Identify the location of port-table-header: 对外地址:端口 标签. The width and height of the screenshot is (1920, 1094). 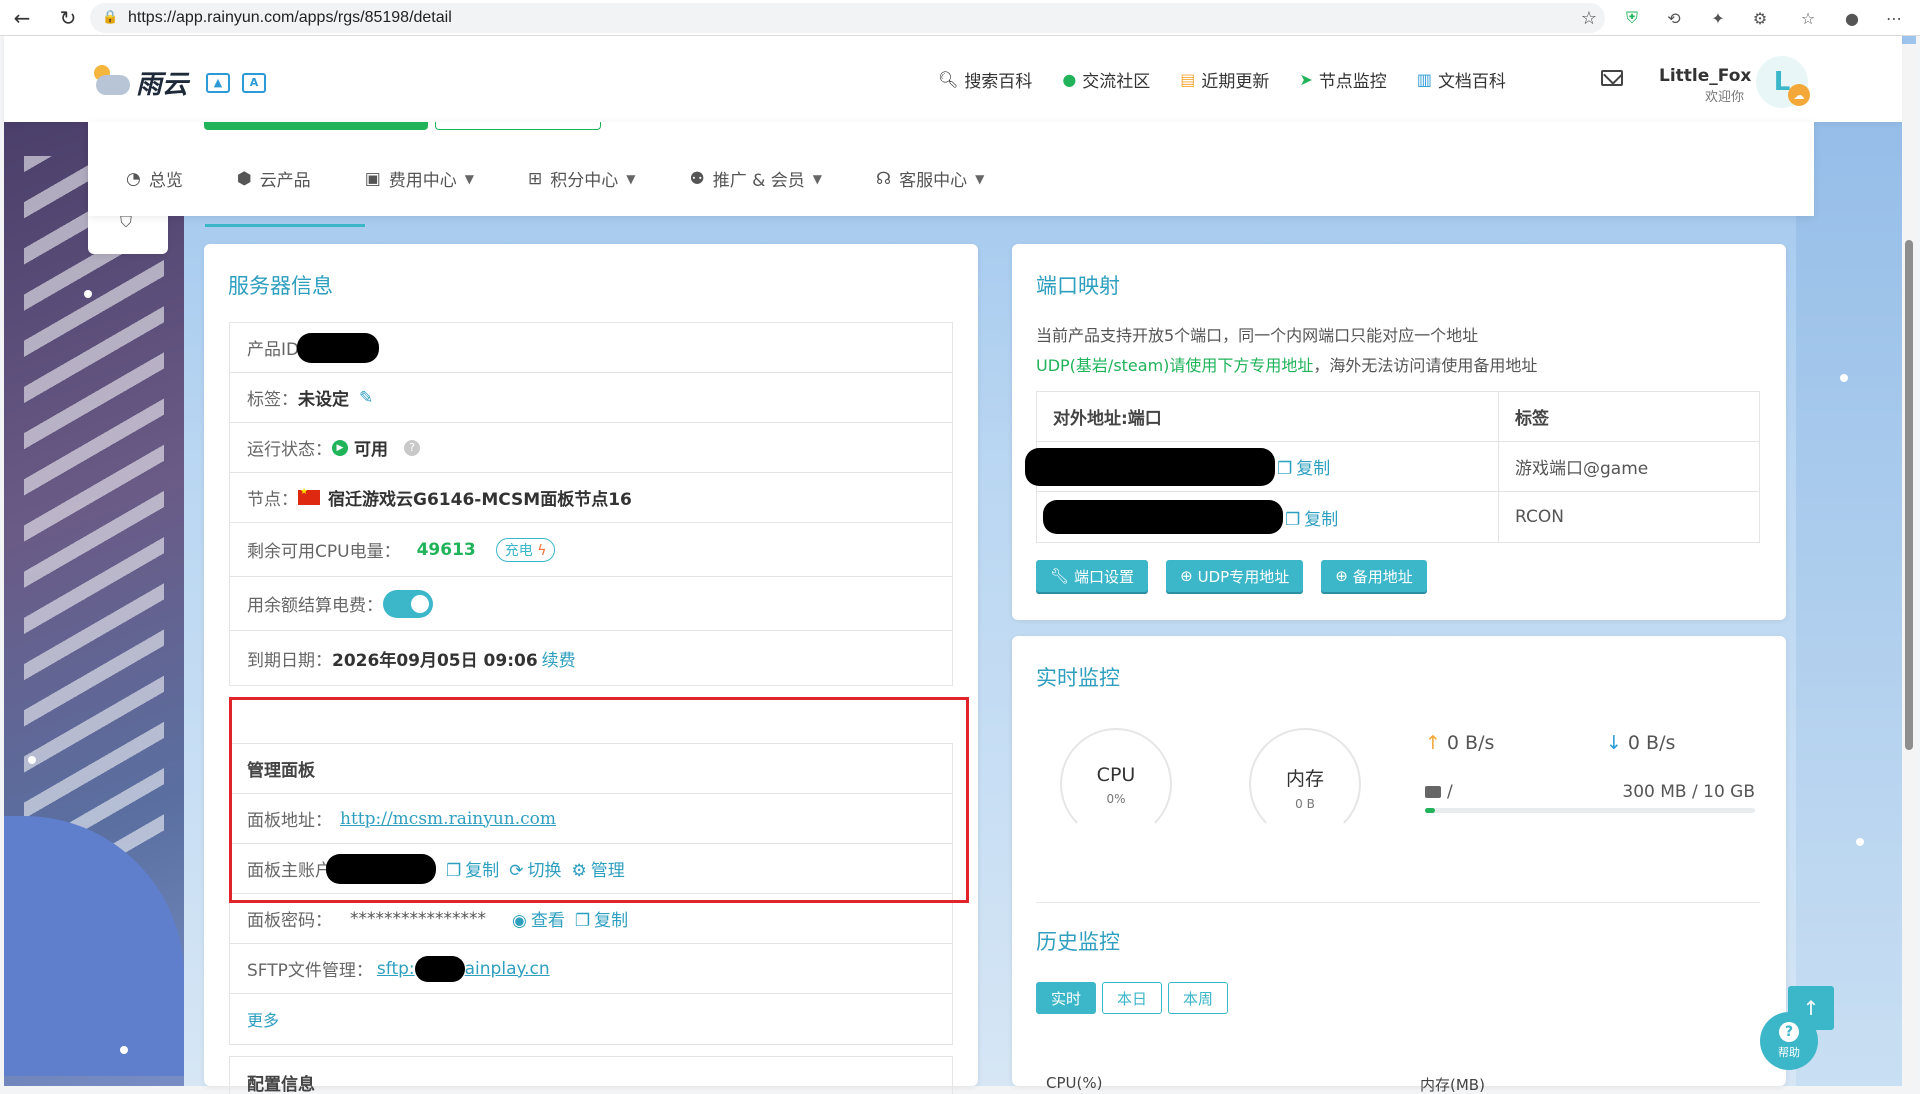
(1398, 417).